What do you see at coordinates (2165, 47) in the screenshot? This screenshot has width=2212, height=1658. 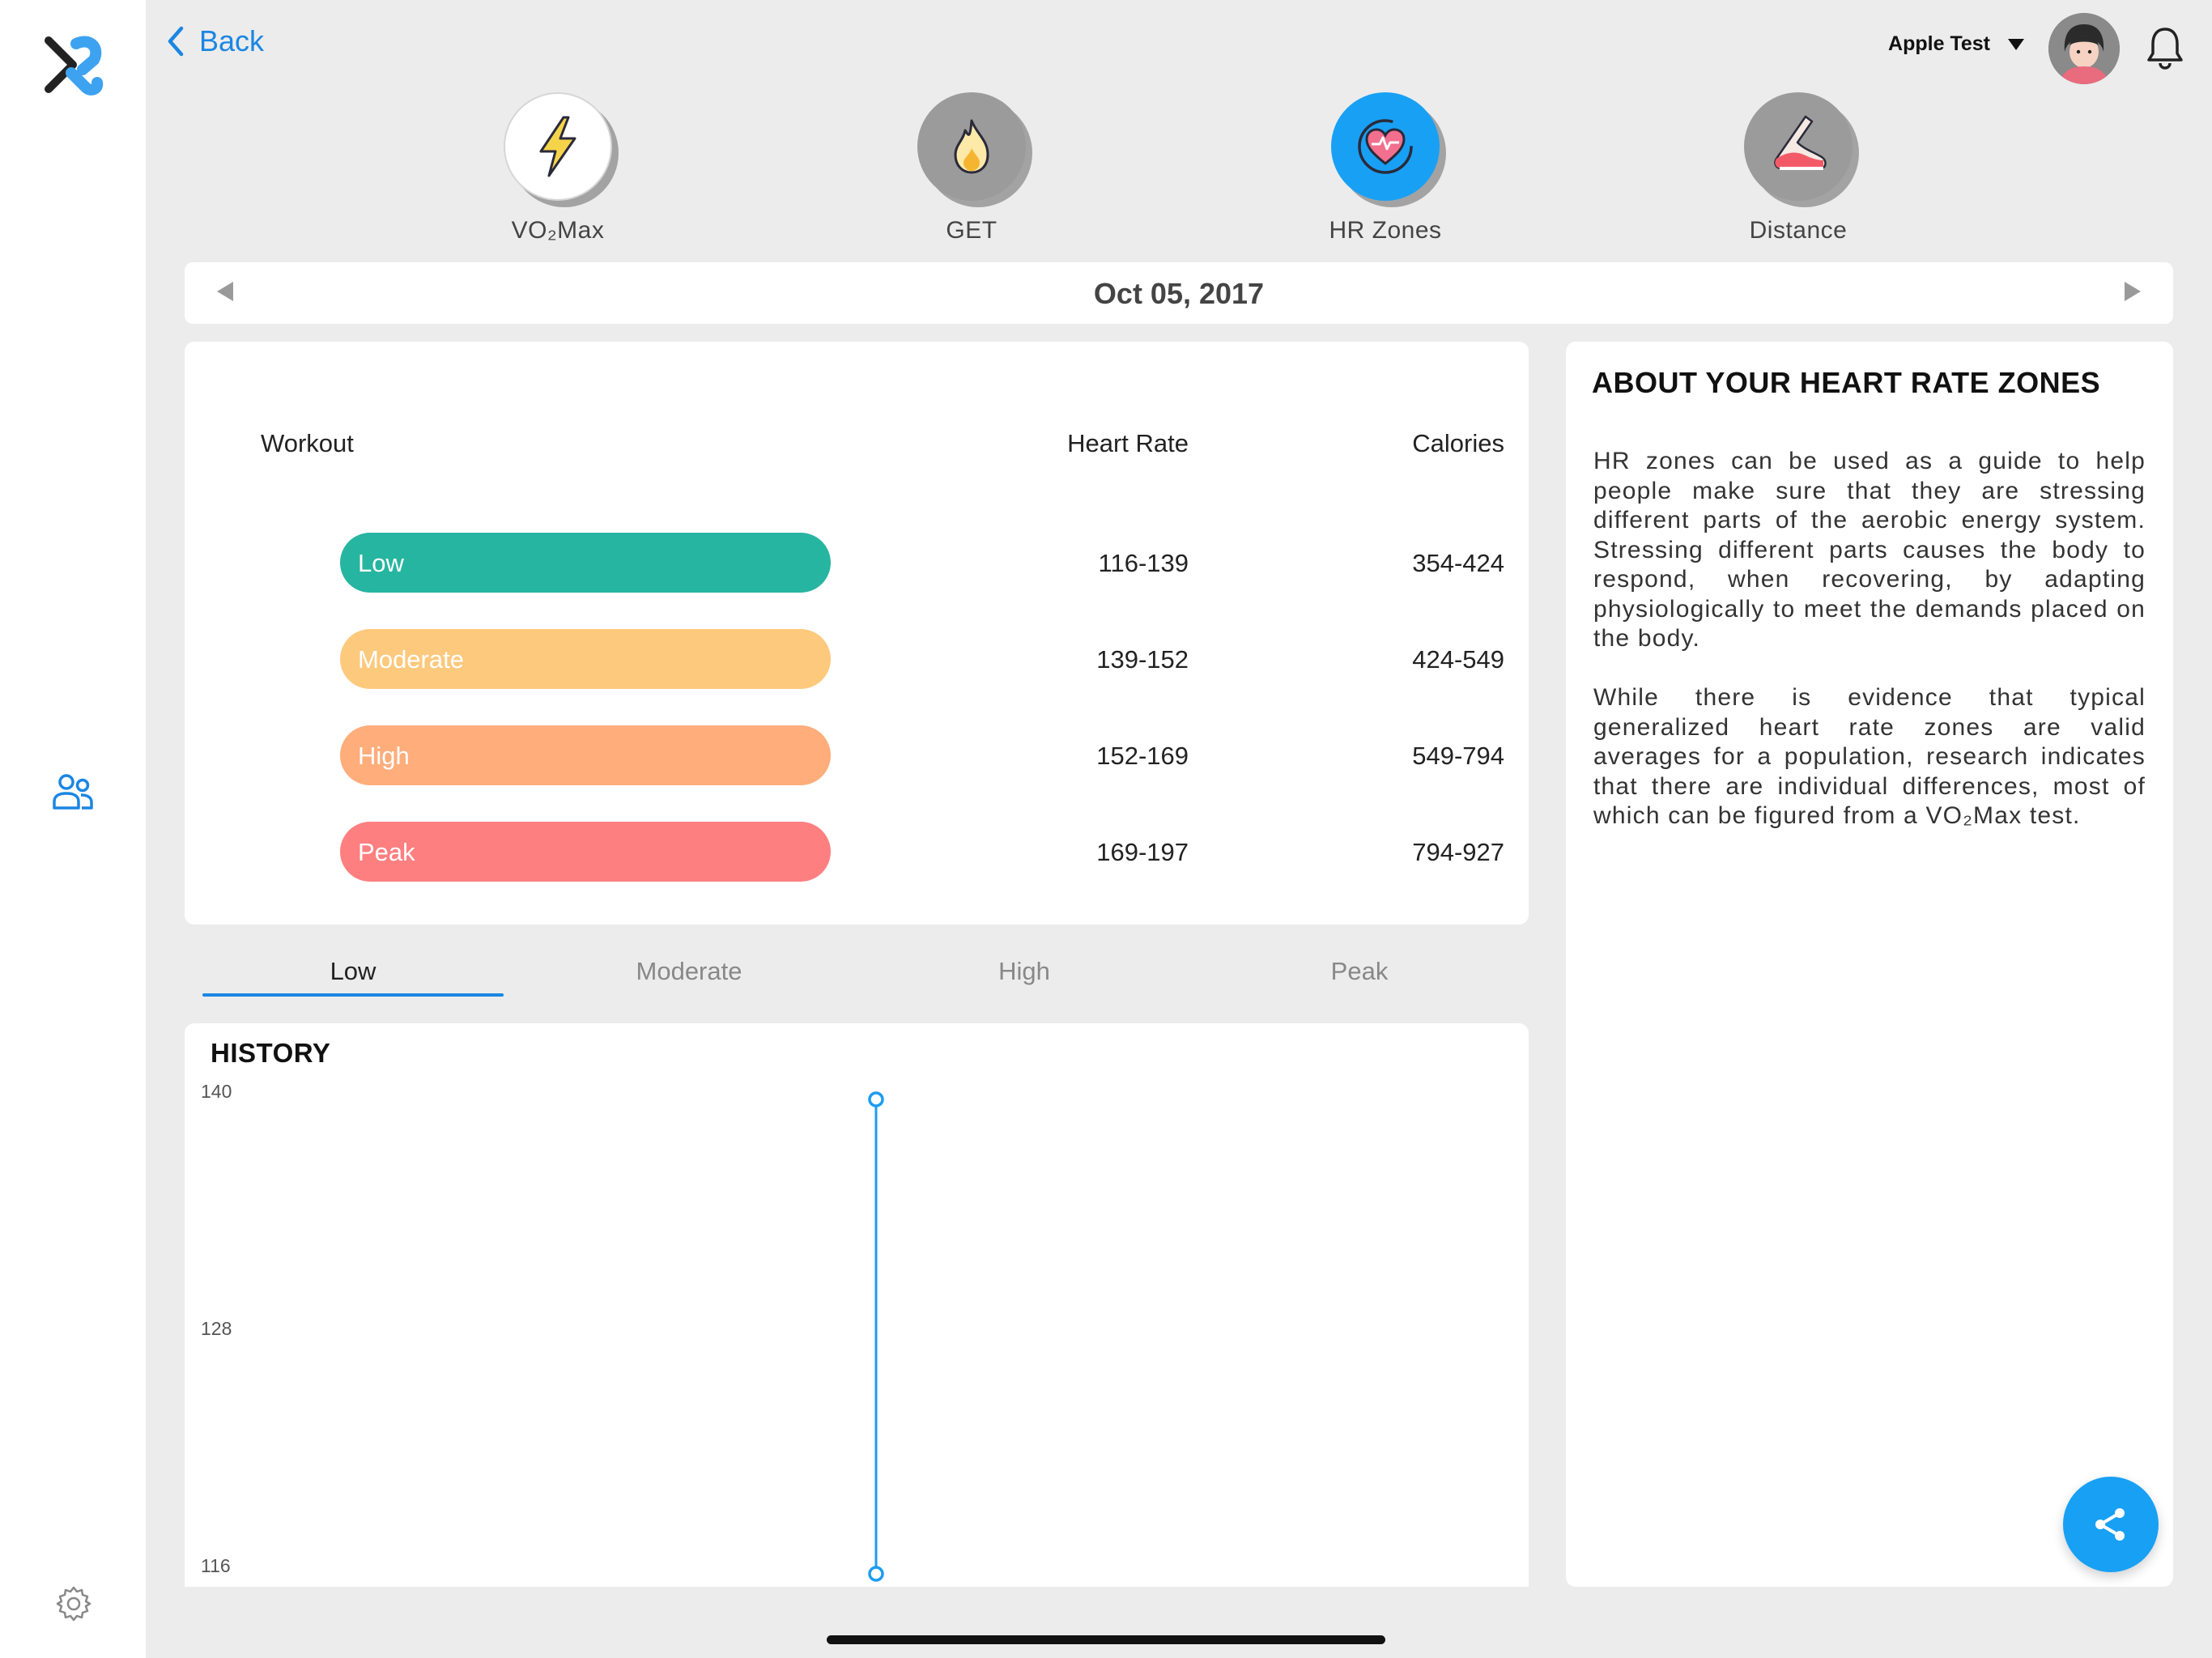 I see `bell-icon` at bounding box center [2165, 47].